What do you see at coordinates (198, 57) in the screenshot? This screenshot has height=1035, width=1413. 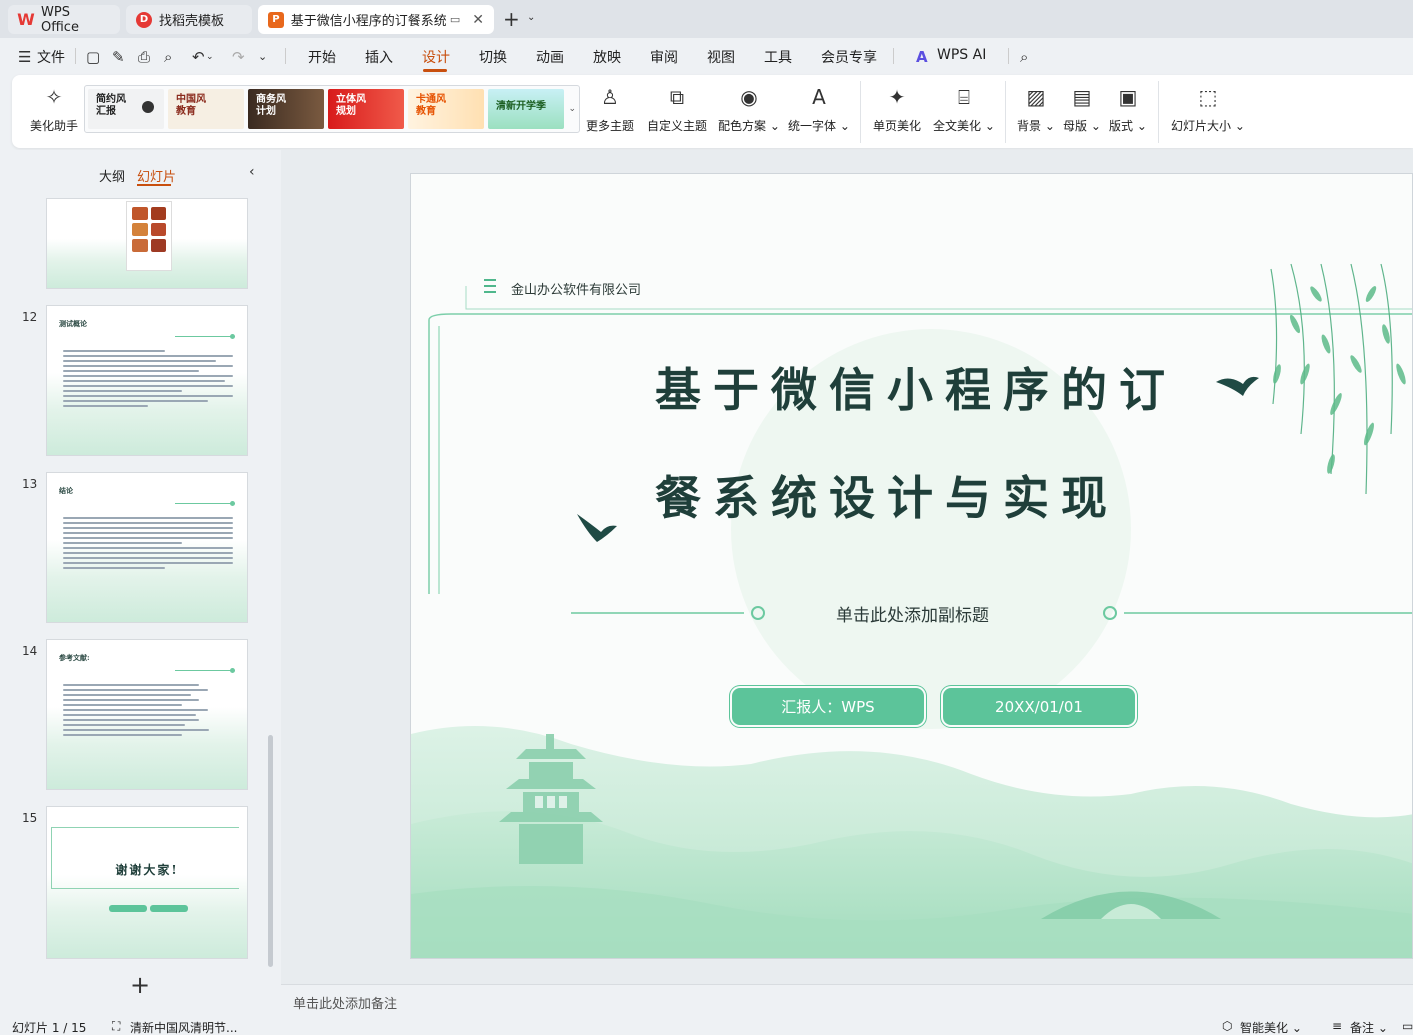 I see `undo-icon: ↶` at bounding box center [198, 57].